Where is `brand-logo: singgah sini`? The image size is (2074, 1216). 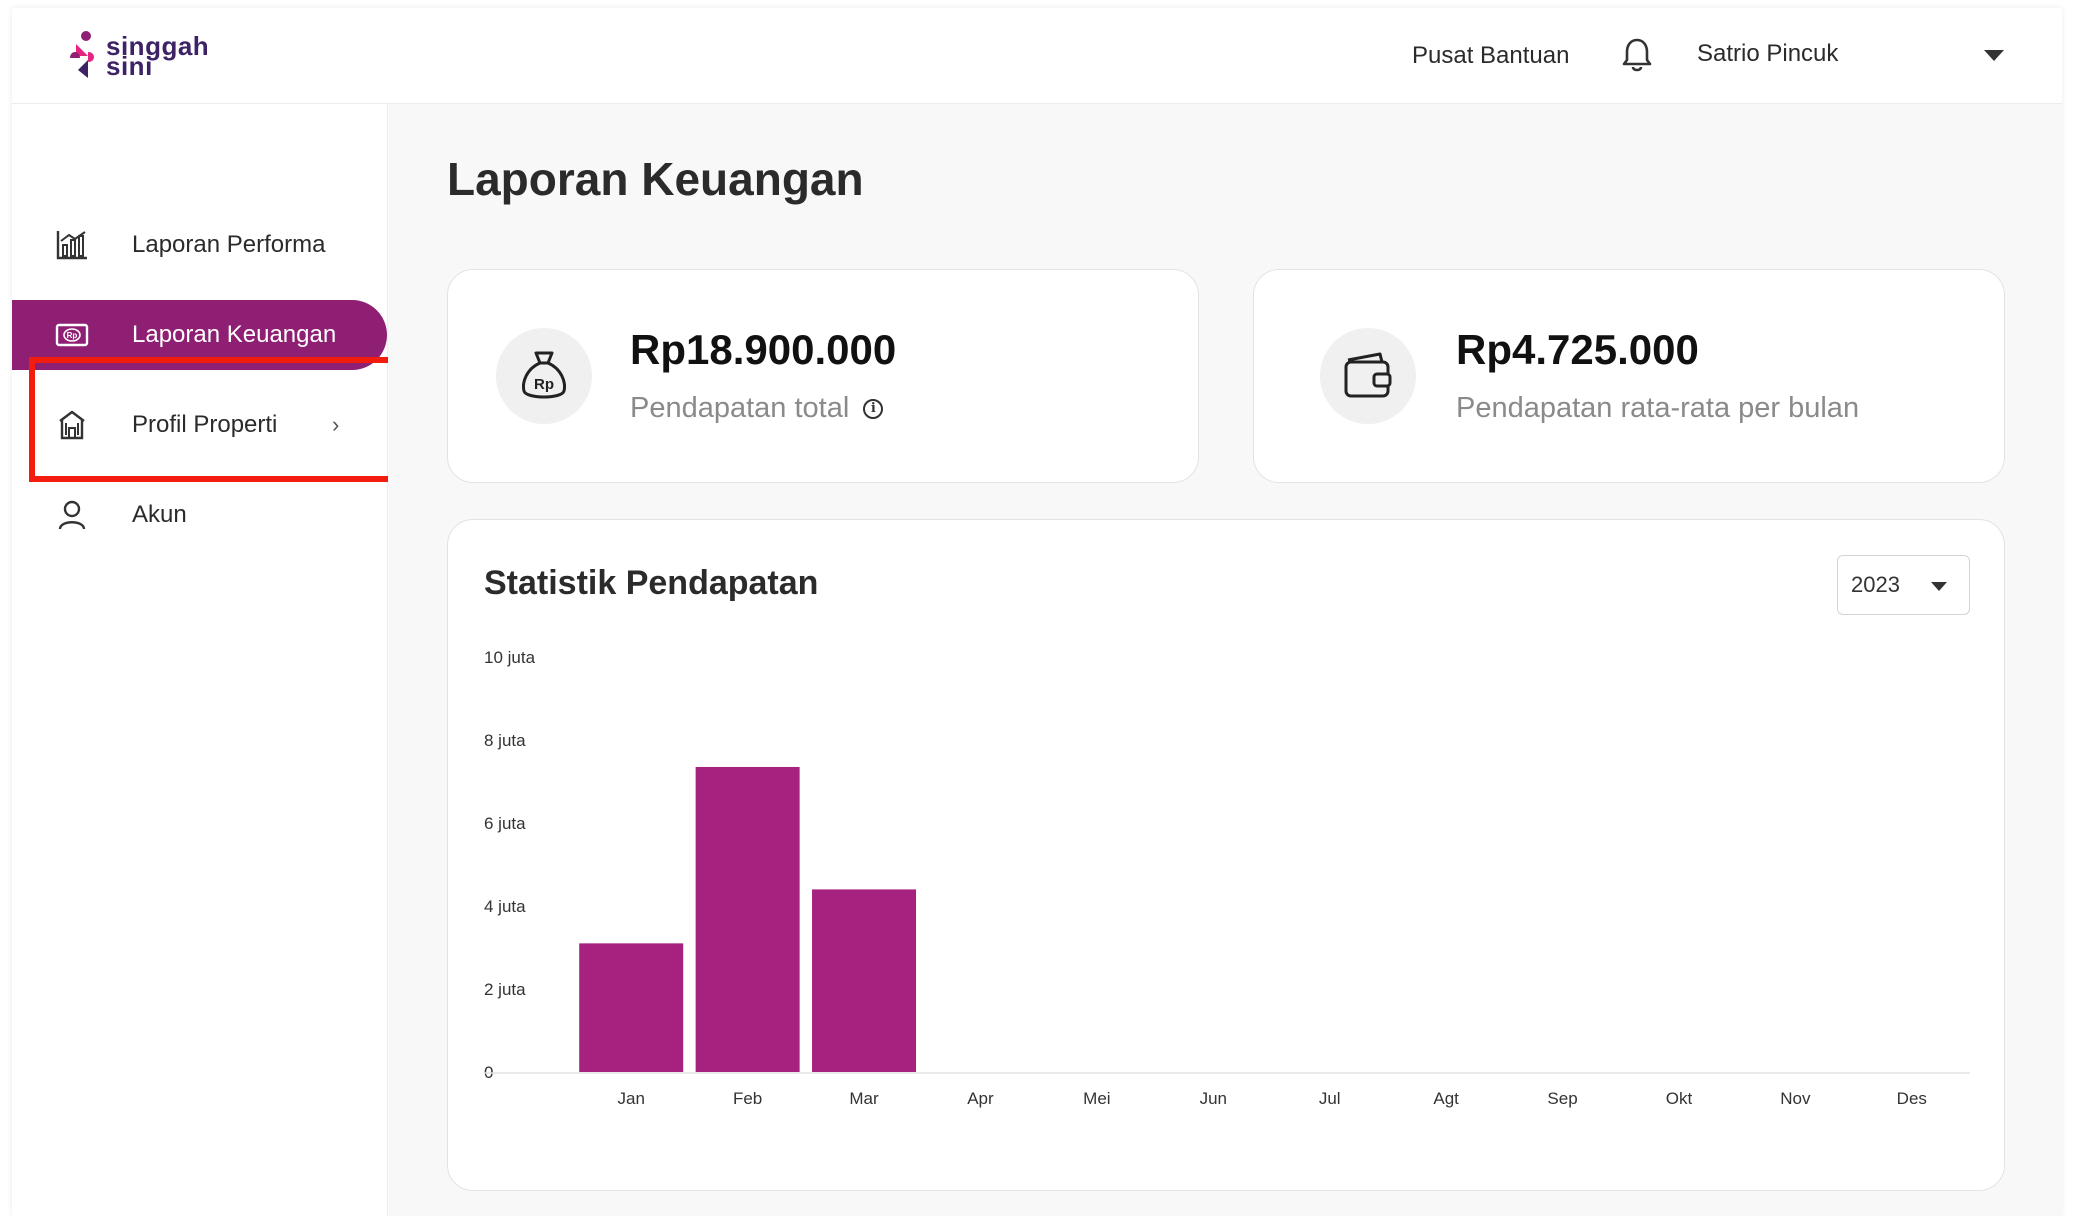 brand-logo: singgah sini is located at coordinates (137, 56).